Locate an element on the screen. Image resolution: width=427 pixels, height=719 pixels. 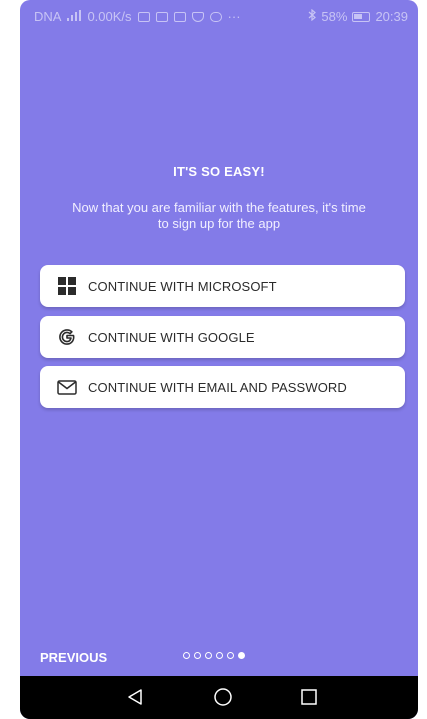
status-right: 58% 20:39 is located at coordinates (358, 16).